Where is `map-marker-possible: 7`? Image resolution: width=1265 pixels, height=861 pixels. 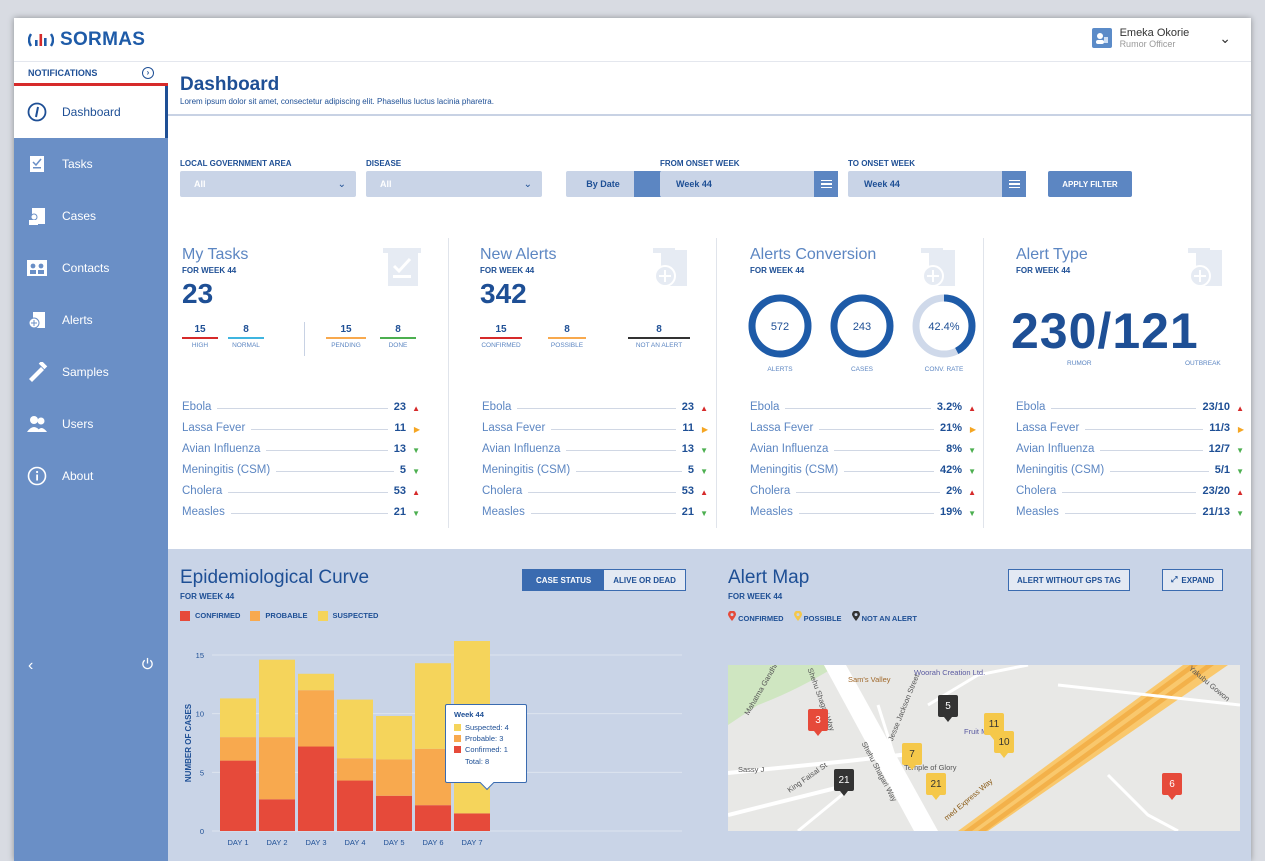
map-marker-possible: 7 is located at coordinates (912, 756).